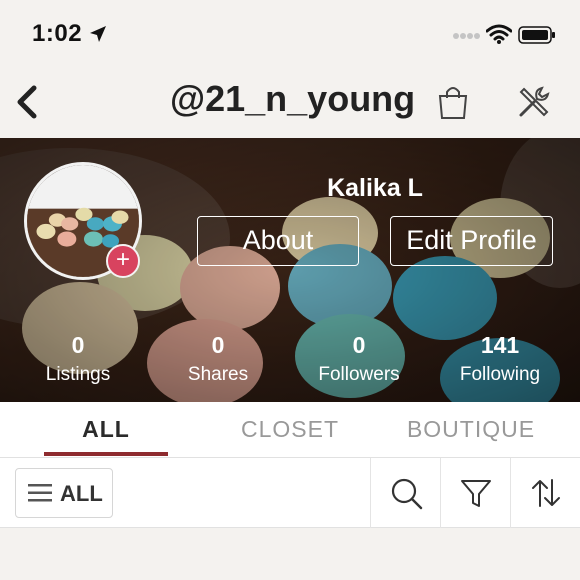 The image size is (580, 580). I want to click on stat-label: Shares, so click(218, 374).